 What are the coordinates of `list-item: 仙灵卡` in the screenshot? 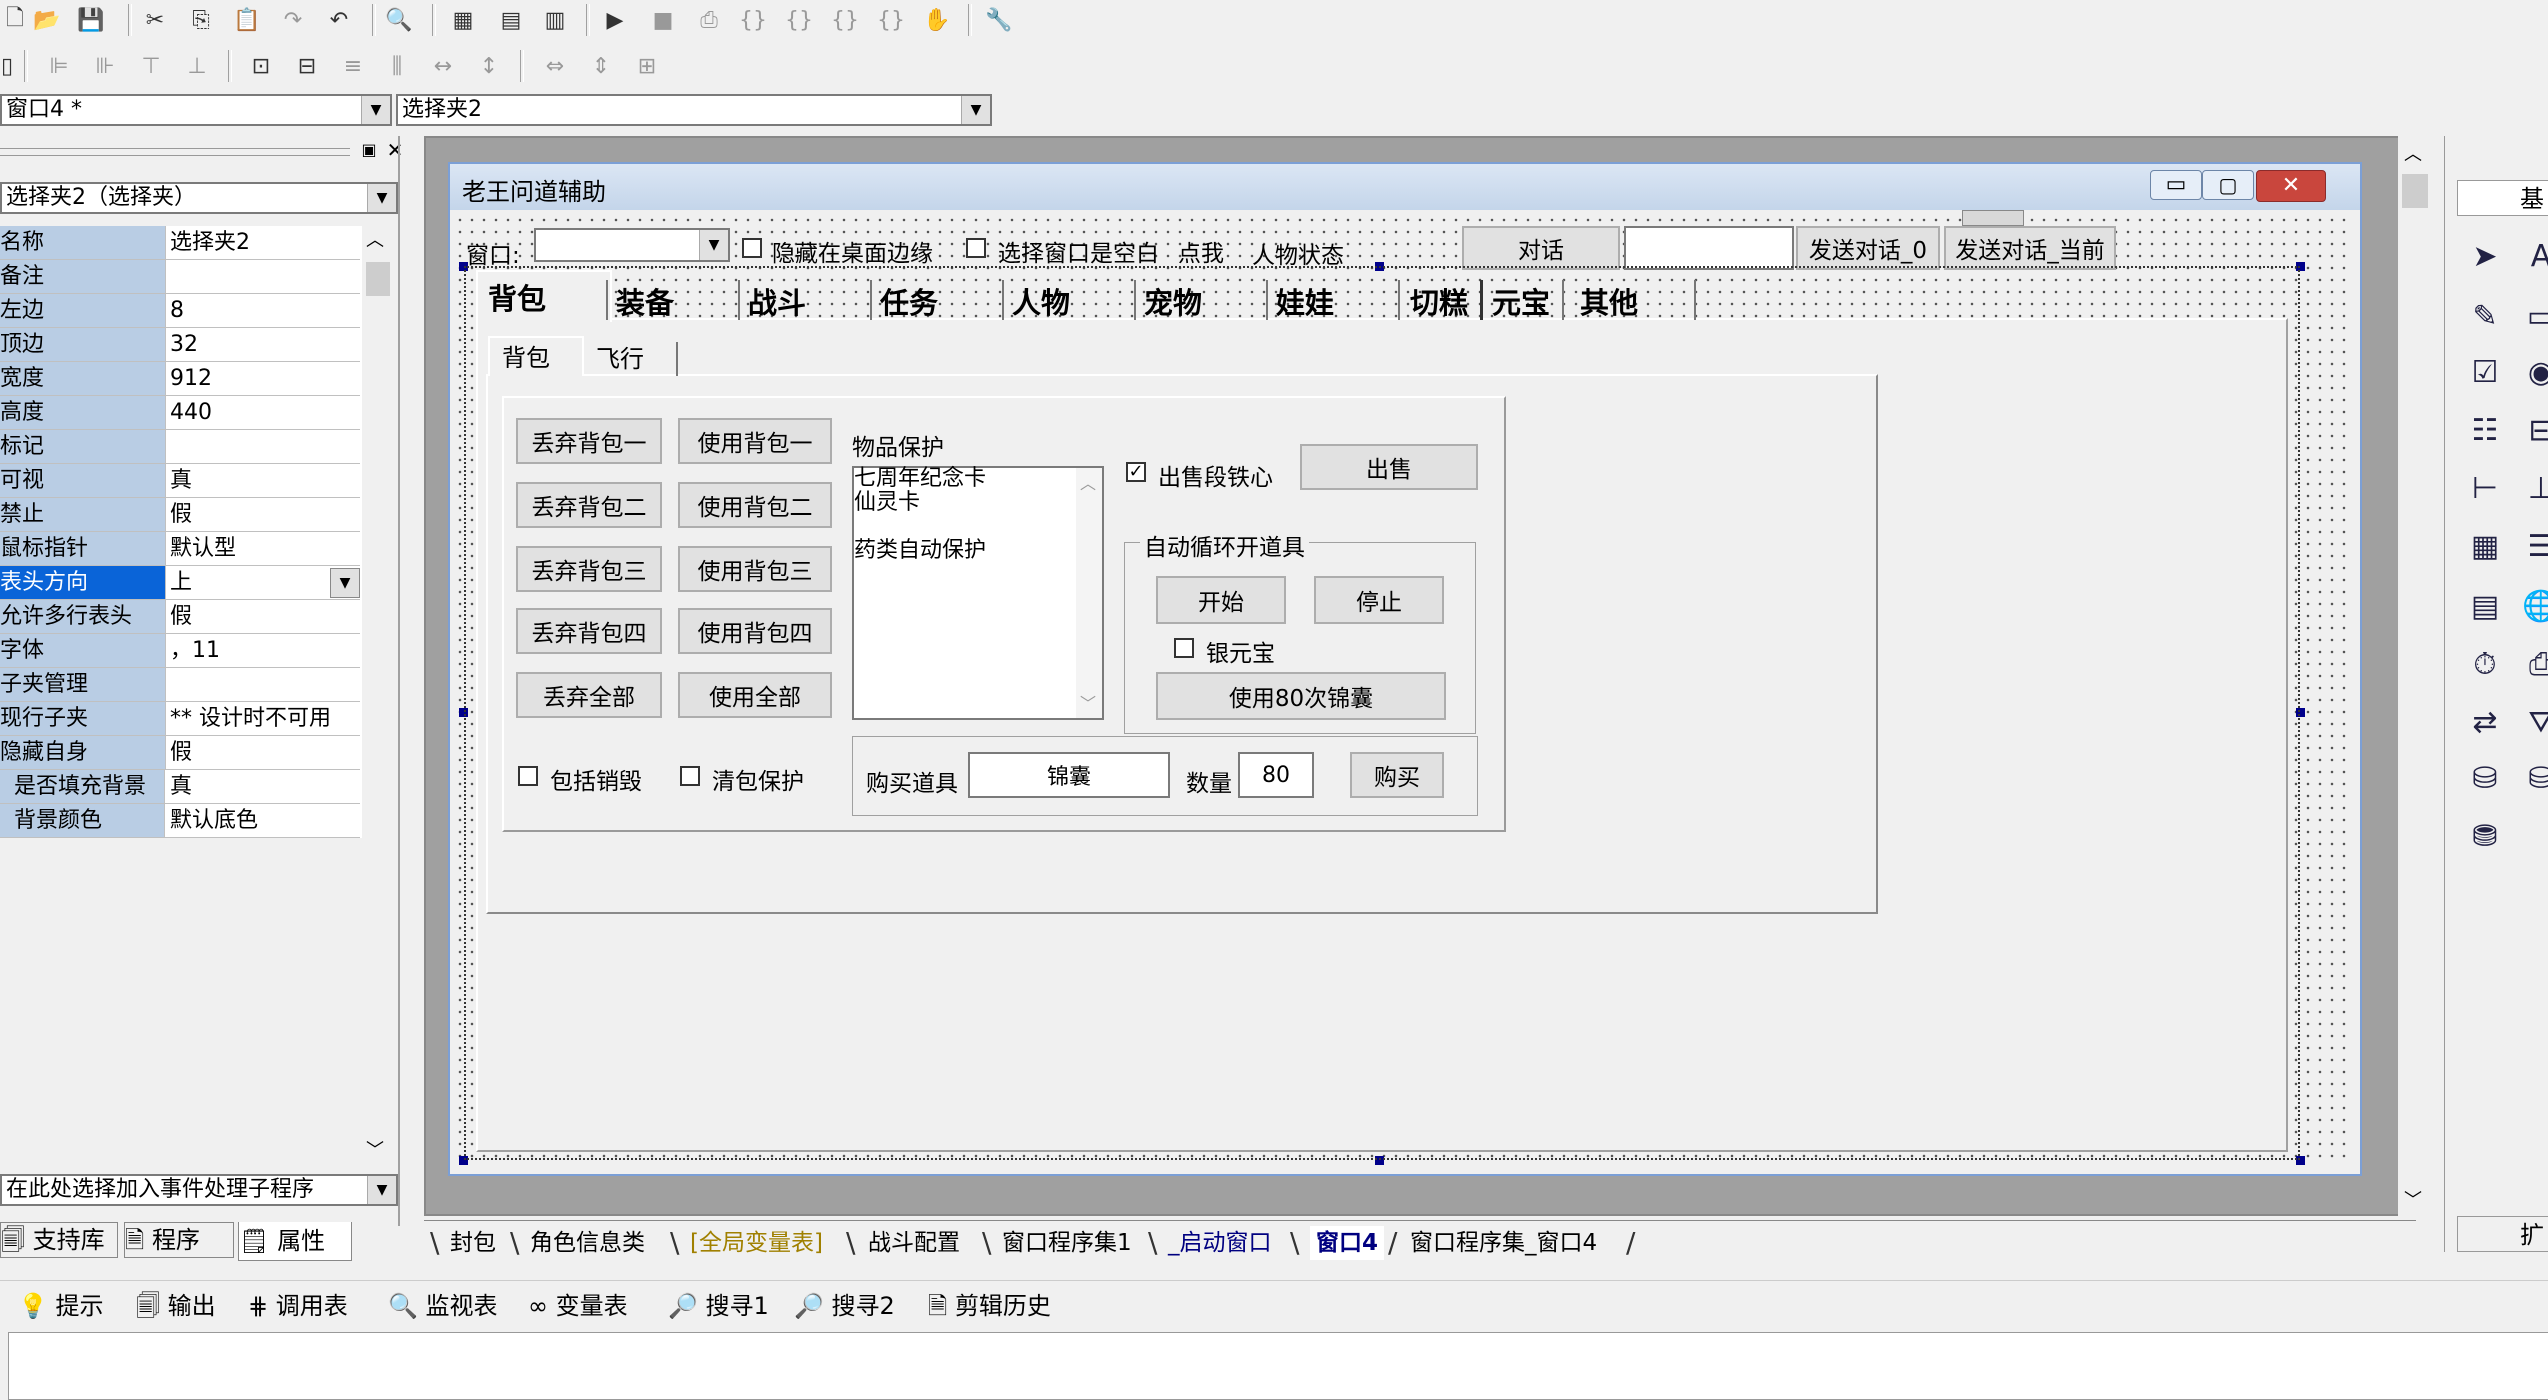 It's located at (887, 503).